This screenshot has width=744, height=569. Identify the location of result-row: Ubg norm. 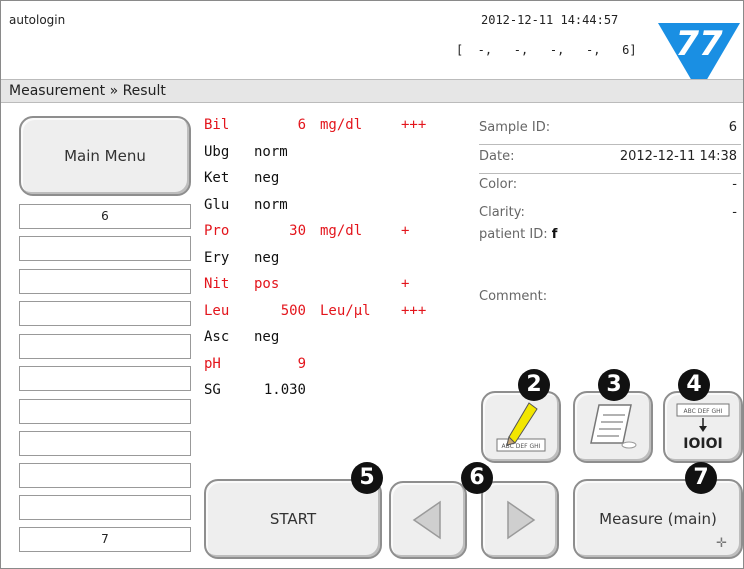
(339, 155).